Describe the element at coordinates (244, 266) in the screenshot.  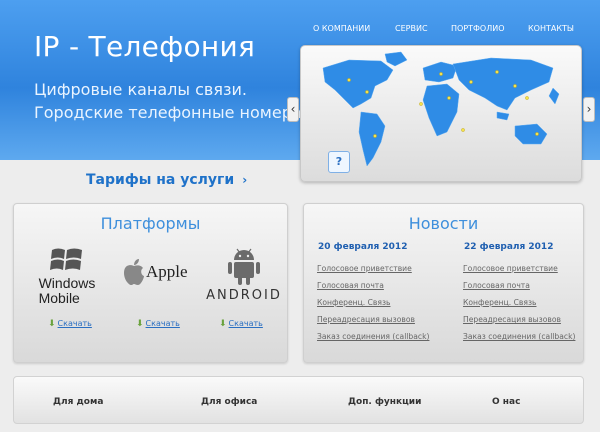
I see `android-robot-icon` at that location.